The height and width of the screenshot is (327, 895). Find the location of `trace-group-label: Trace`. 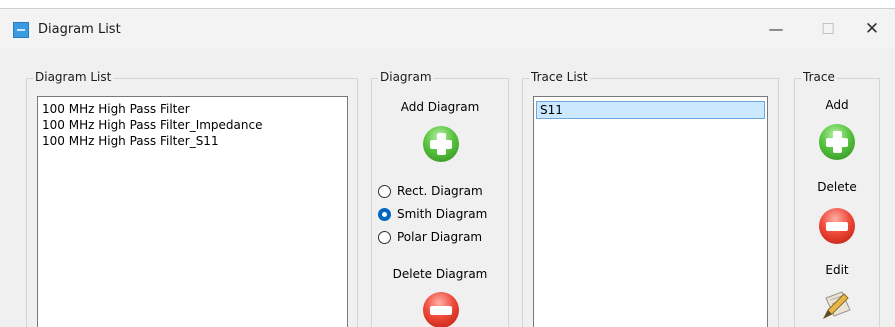

trace-group-label: Trace is located at coordinates (819, 77).